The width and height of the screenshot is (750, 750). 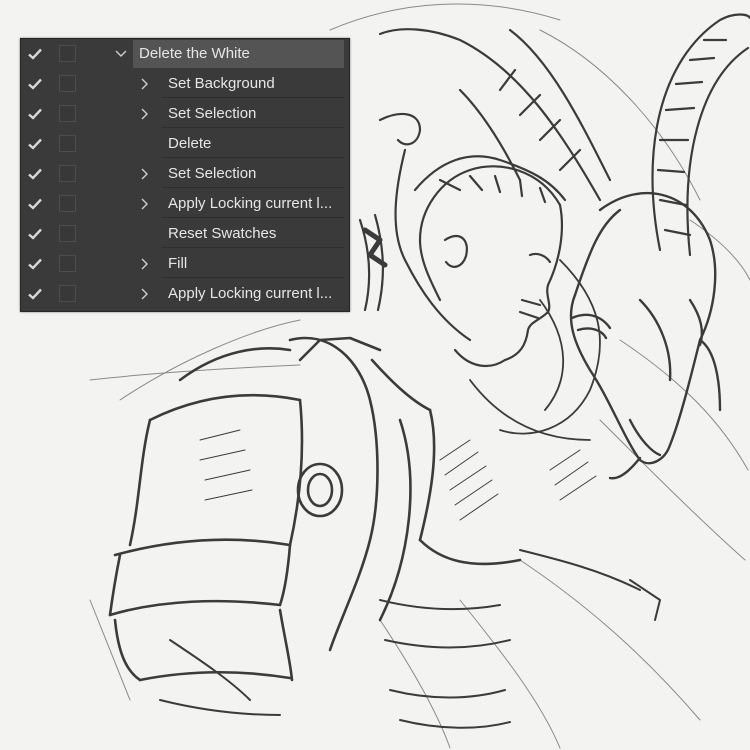 I want to click on action-step-label: Set Background, so click(x=221, y=83).